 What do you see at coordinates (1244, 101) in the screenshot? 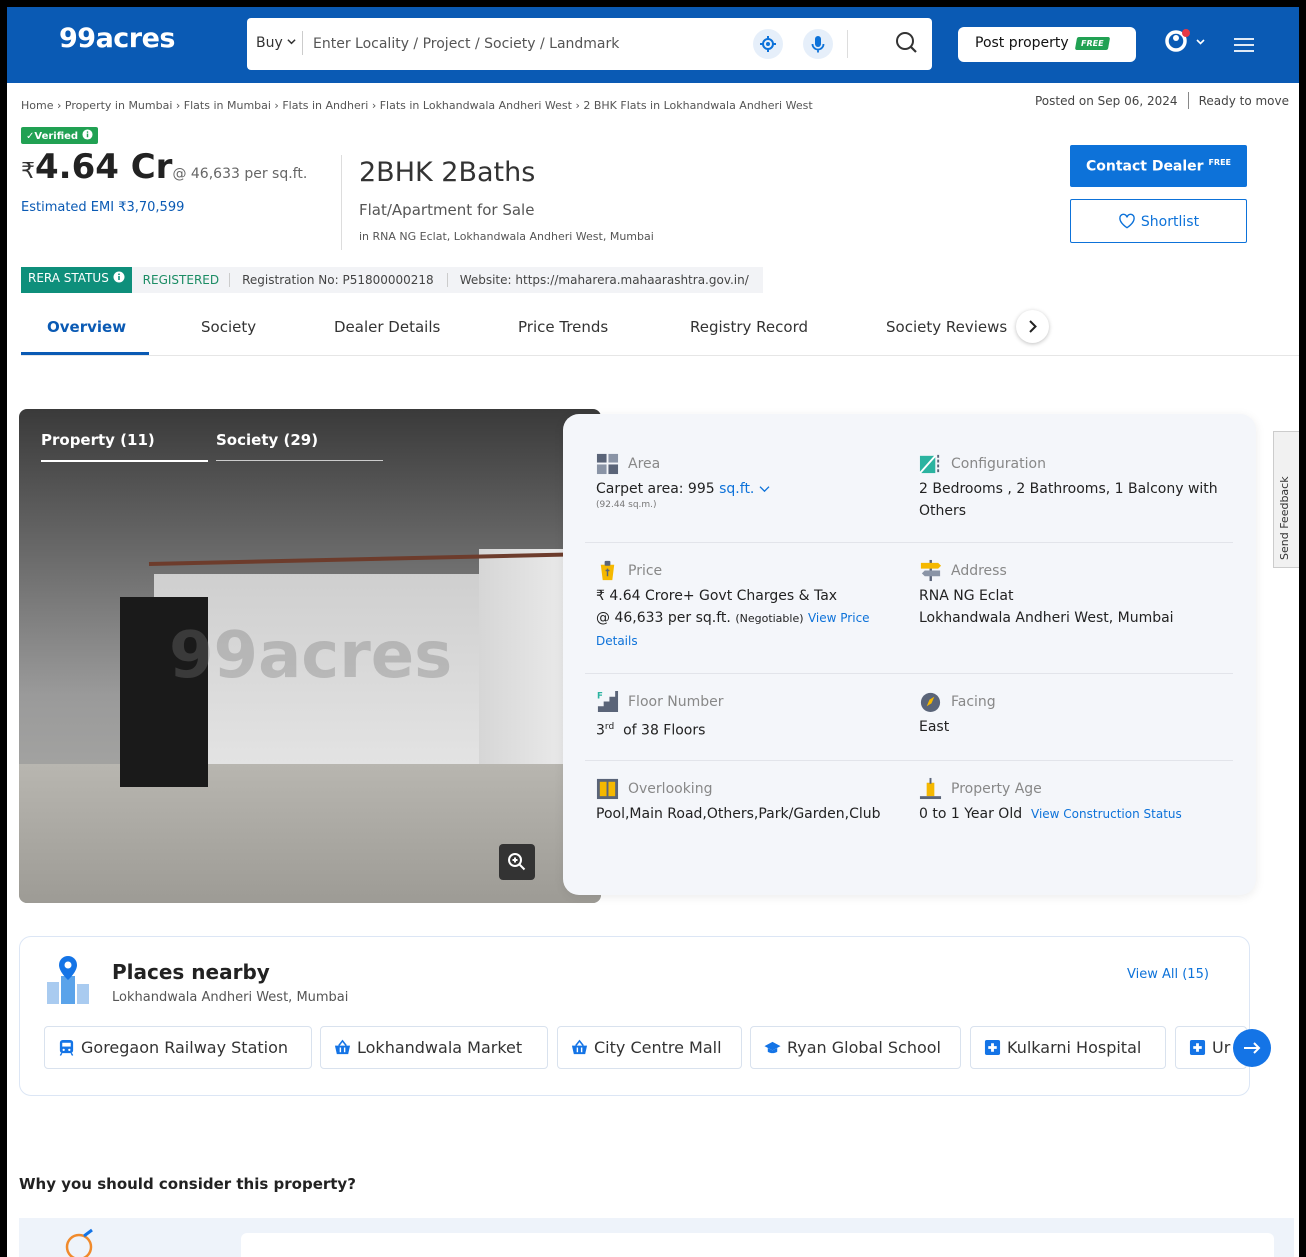
I see `possession-status: Ready to move` at bounding box center [1244, 101].